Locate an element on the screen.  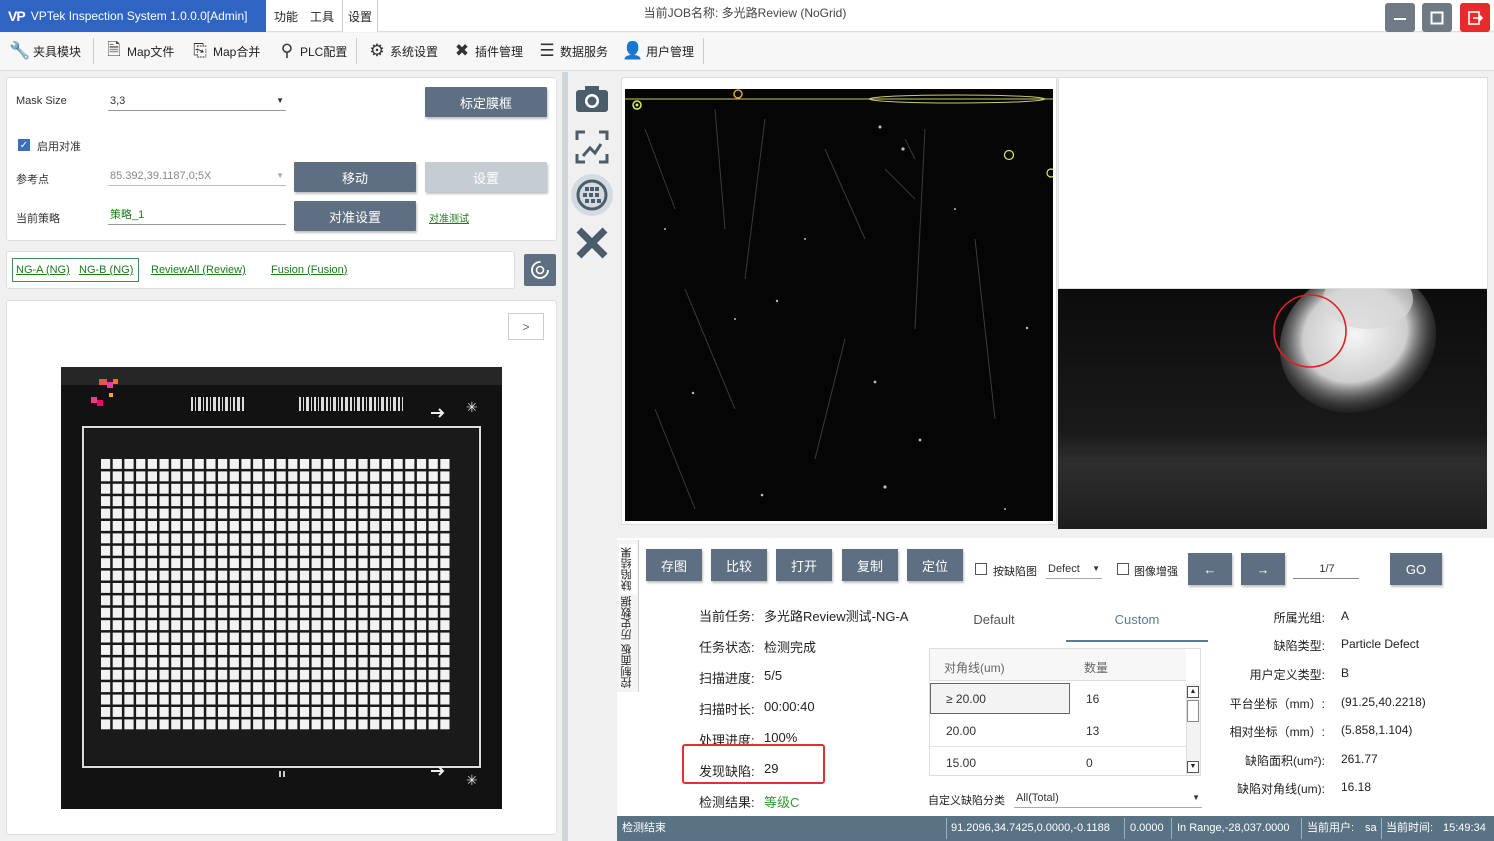
enable-alignment-checkbox: ✓ is located at coordinates (24, 144).